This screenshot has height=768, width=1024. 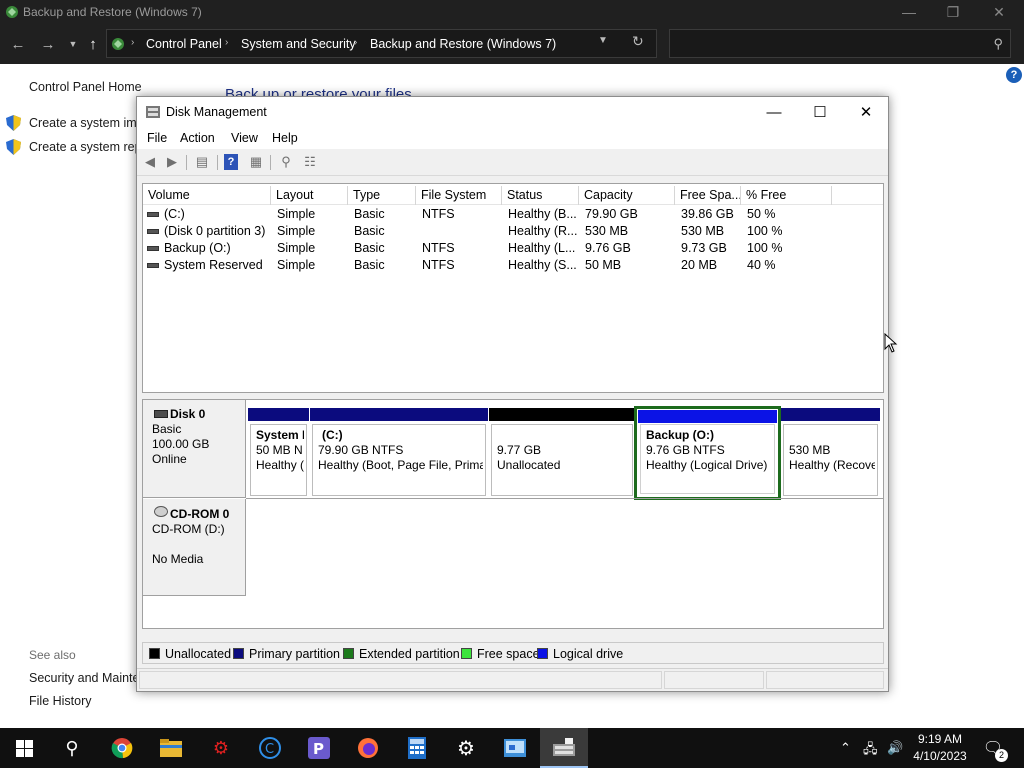 What do you see at coordinates (93, 44) in the screenshot?
I see `up-button: ↑` at bounding box center [93, 44].